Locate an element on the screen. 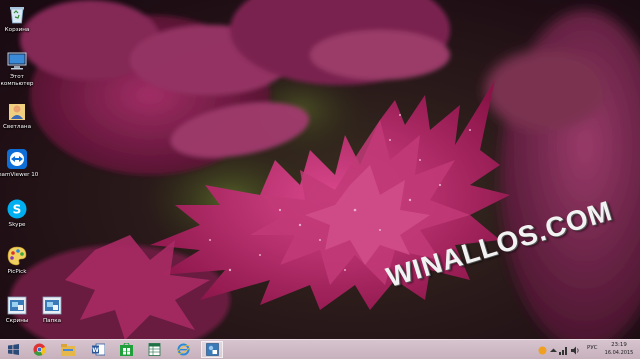 The width and height of the screenshot is (640, 359). file-explorer-icon is located at coordinates (68, 349).